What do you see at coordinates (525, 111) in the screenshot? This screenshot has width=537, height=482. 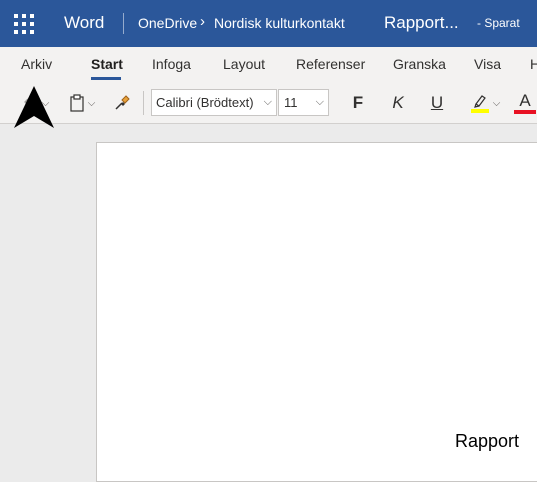 I see `font-color-swatch` at bounding box center [525, 111].